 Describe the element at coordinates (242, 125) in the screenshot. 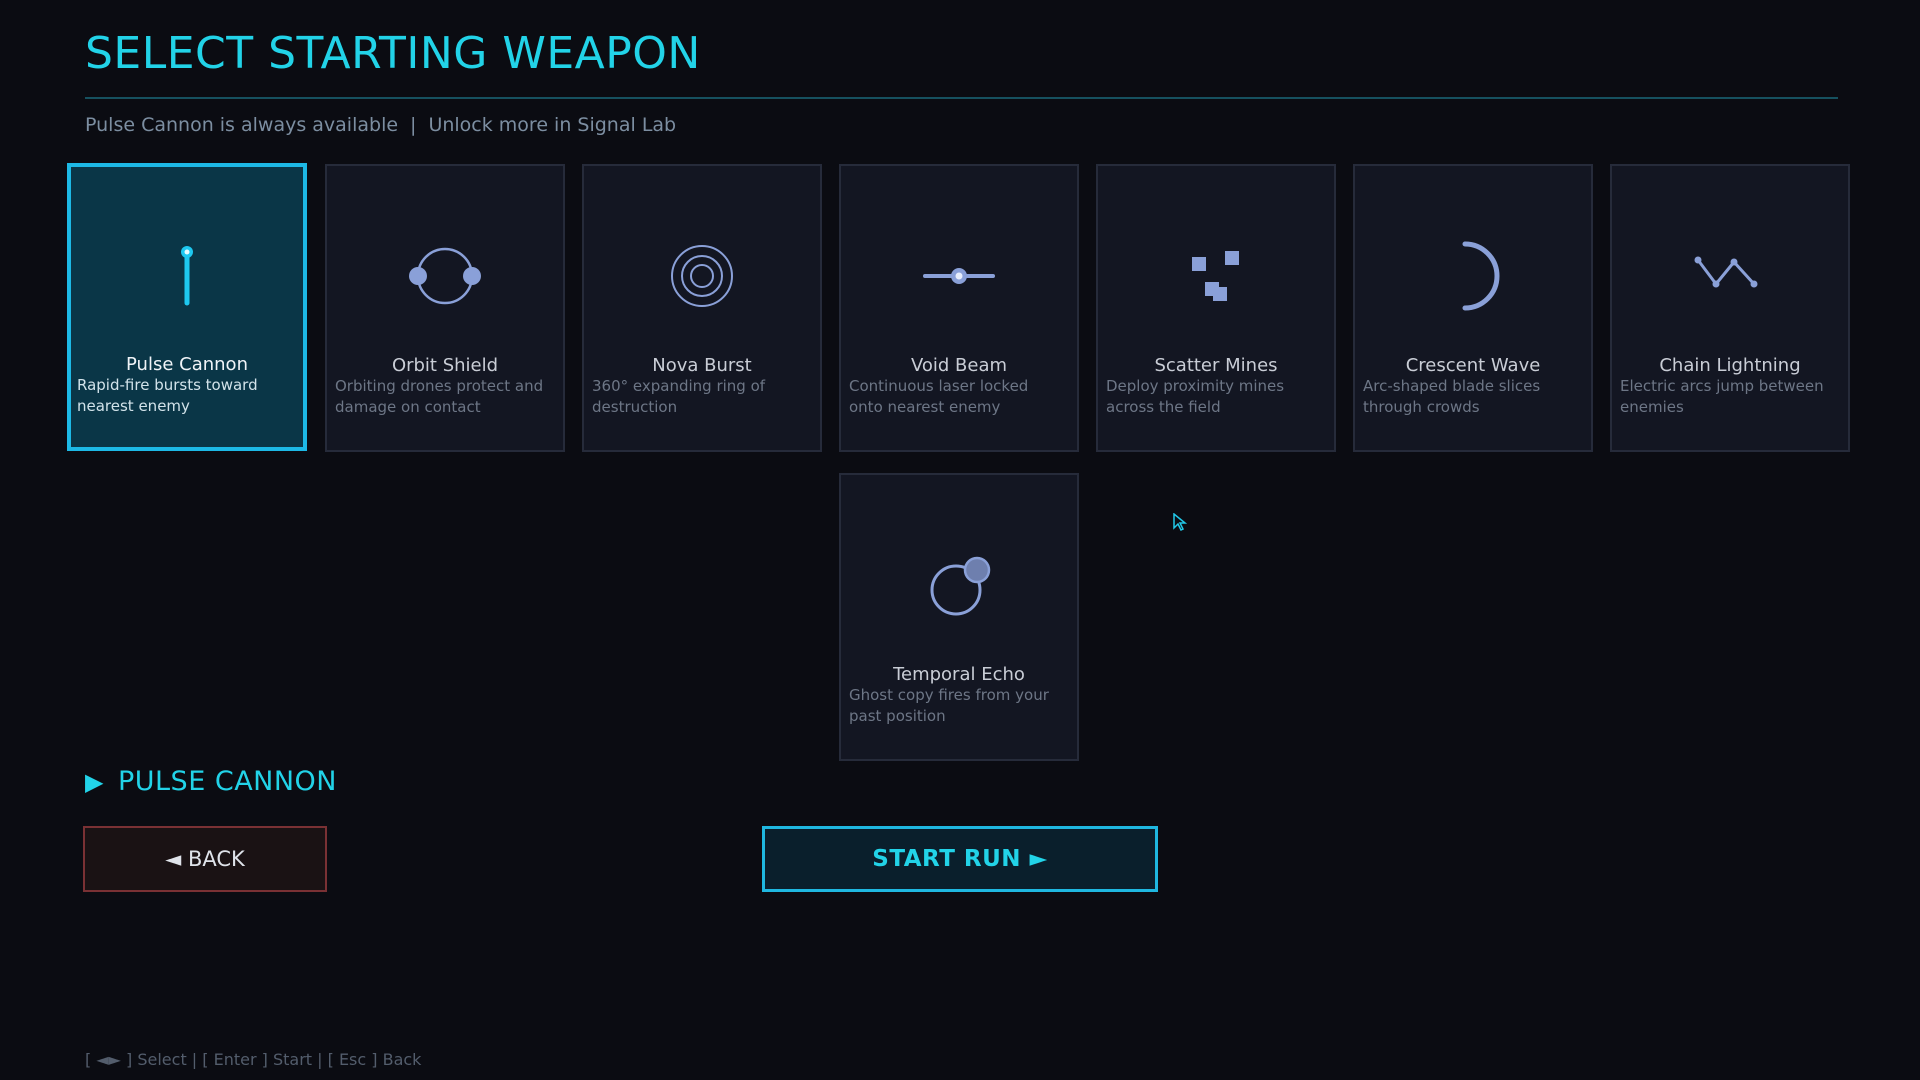

I see `subtitle-availability: Pulse Cannon is always available` at that location.